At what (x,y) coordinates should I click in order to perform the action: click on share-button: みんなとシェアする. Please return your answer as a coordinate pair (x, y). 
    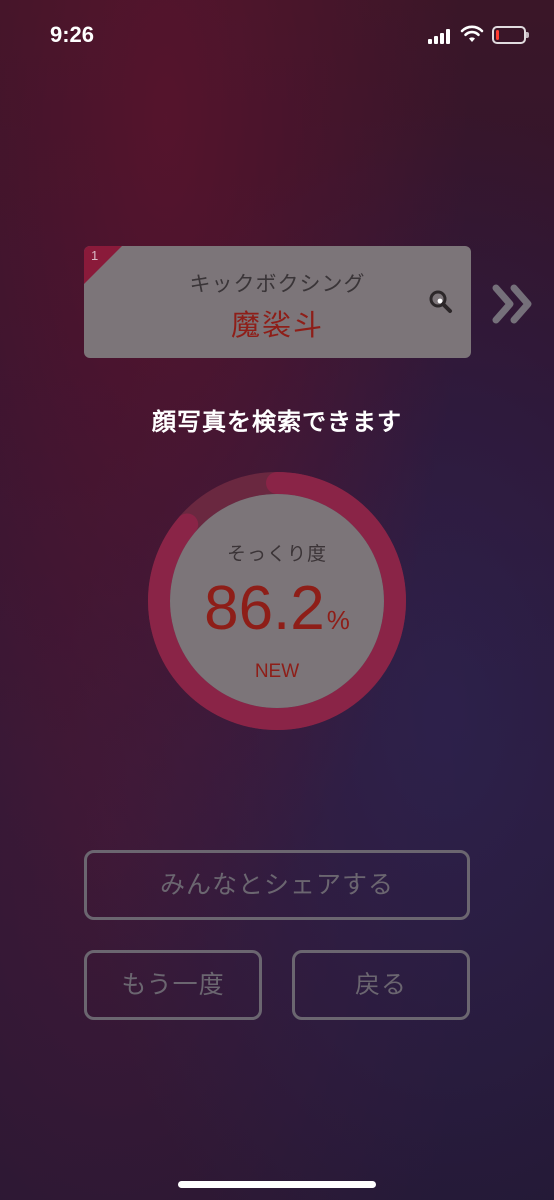
    Looking at the image, I should click on (277, 885).